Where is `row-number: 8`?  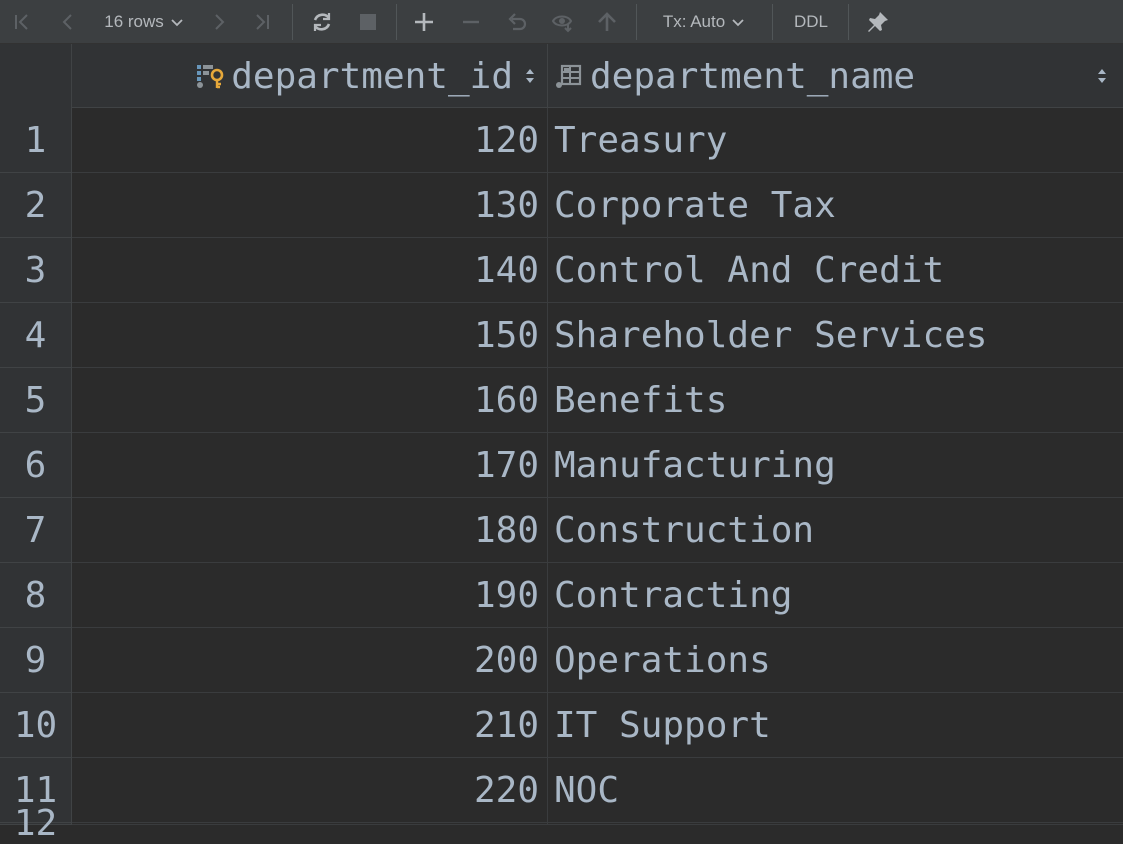 row-number: 8 is located at coordinates (36, 595).